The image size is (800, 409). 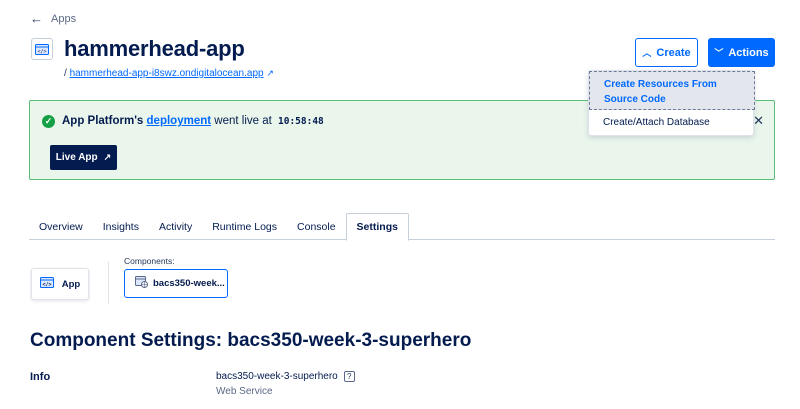 What do you see at coordinates (647, 53) in the screenshot?
I see `chevron-up-icon: ︿` at bounding box center [647, 53].